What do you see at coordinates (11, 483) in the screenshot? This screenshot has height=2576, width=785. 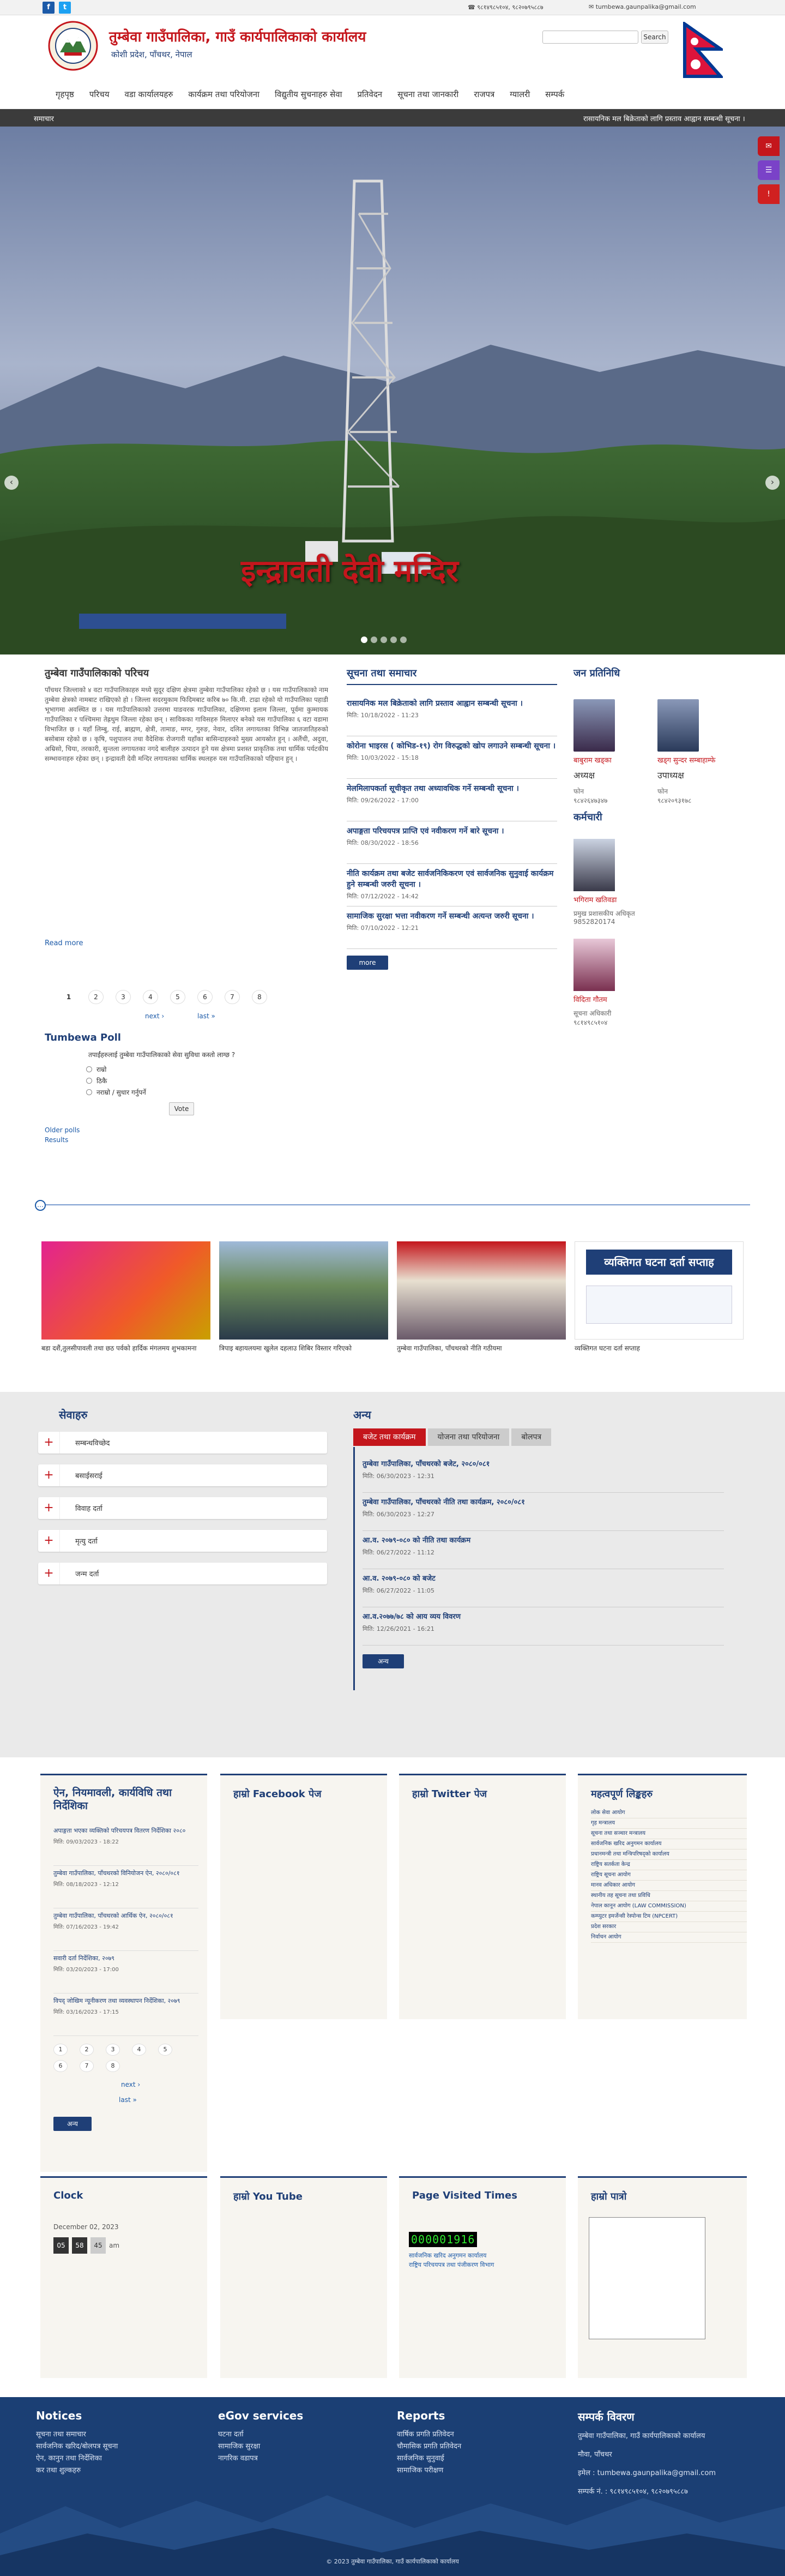 I see `slider-prev-icon: ‹` at bounding box center [11, 483].